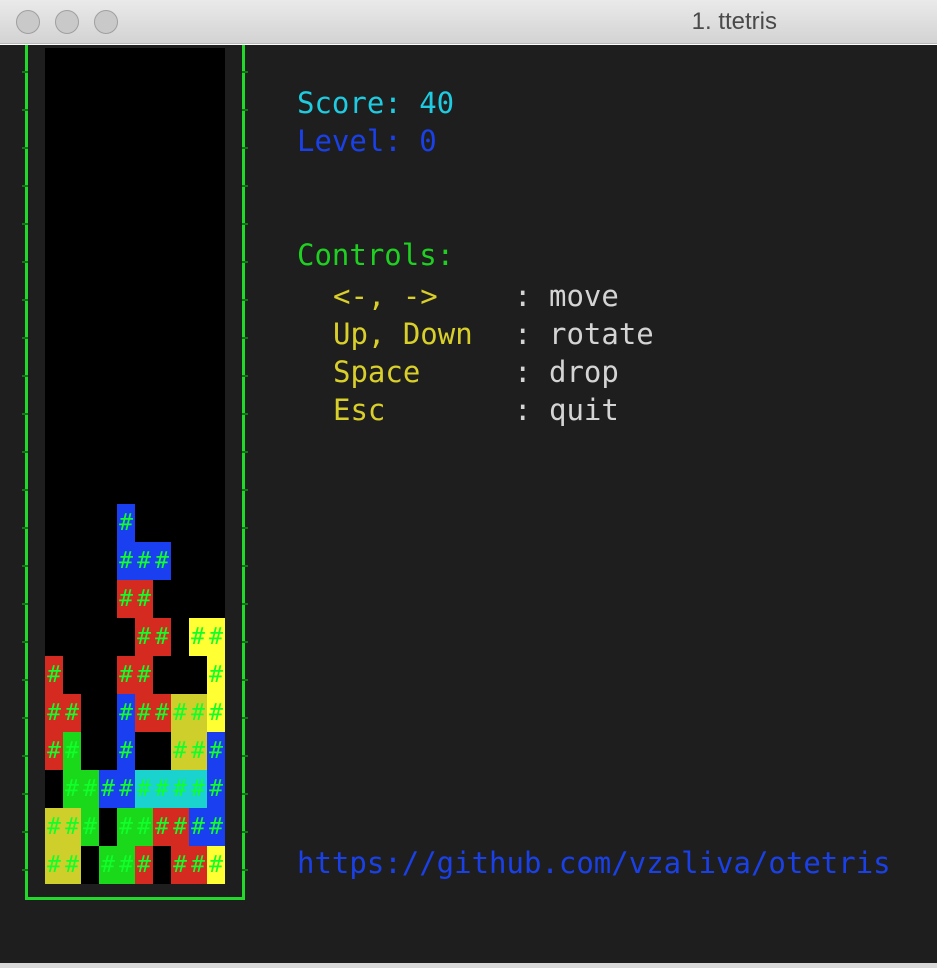  Describe the element at coordinates (584, 372) in the screenshot. I see `control-action: drop` at that location.